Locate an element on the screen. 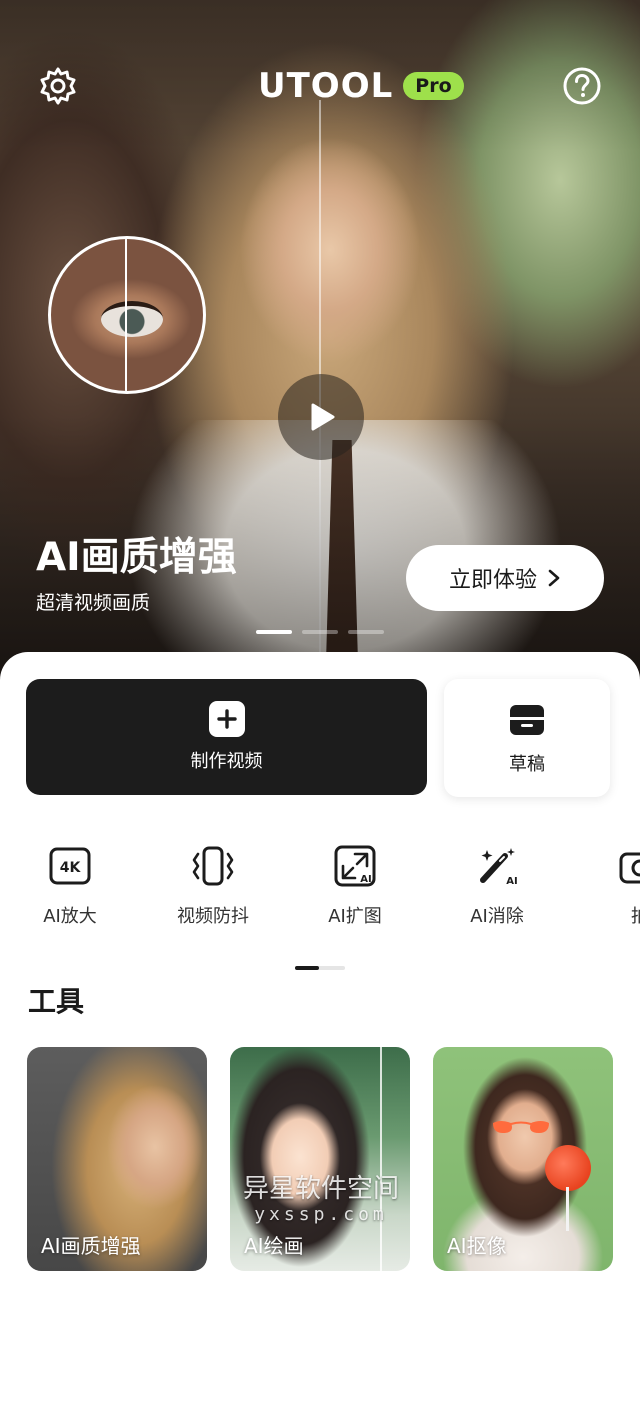 The width and height of the screenshot is (640, 1422). 4k-icon: 4K is located at coordinates (70, 866).